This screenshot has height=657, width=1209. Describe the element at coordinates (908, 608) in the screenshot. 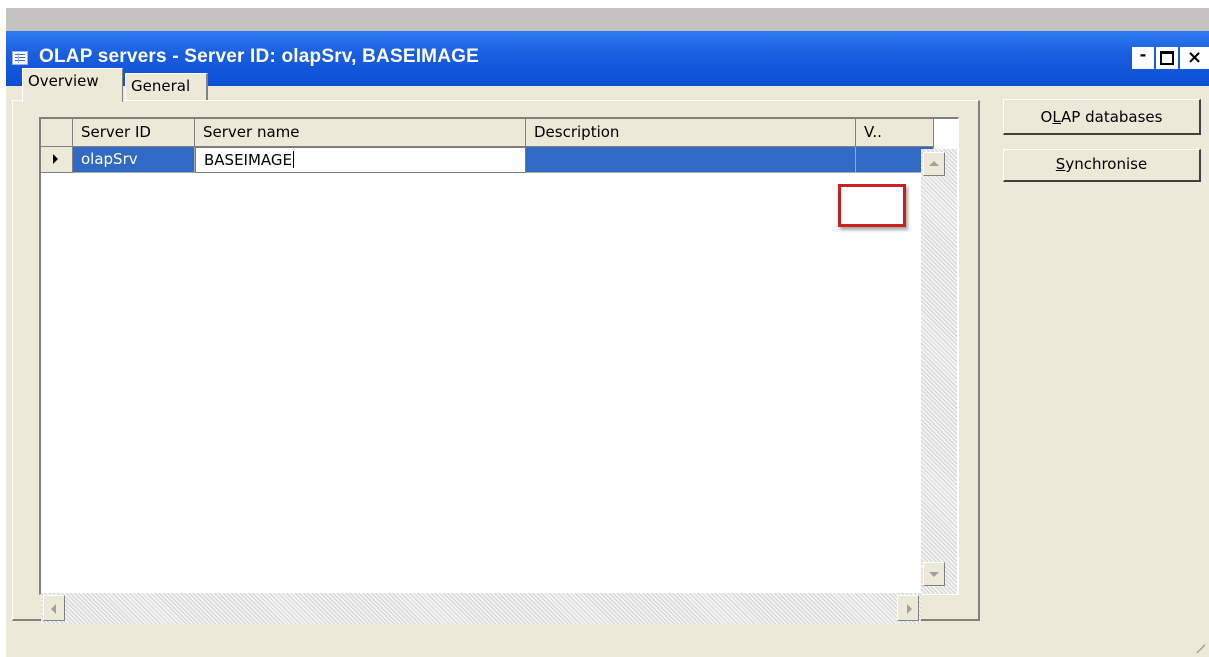

I see `scroll-right-arrow-icon` at that location.